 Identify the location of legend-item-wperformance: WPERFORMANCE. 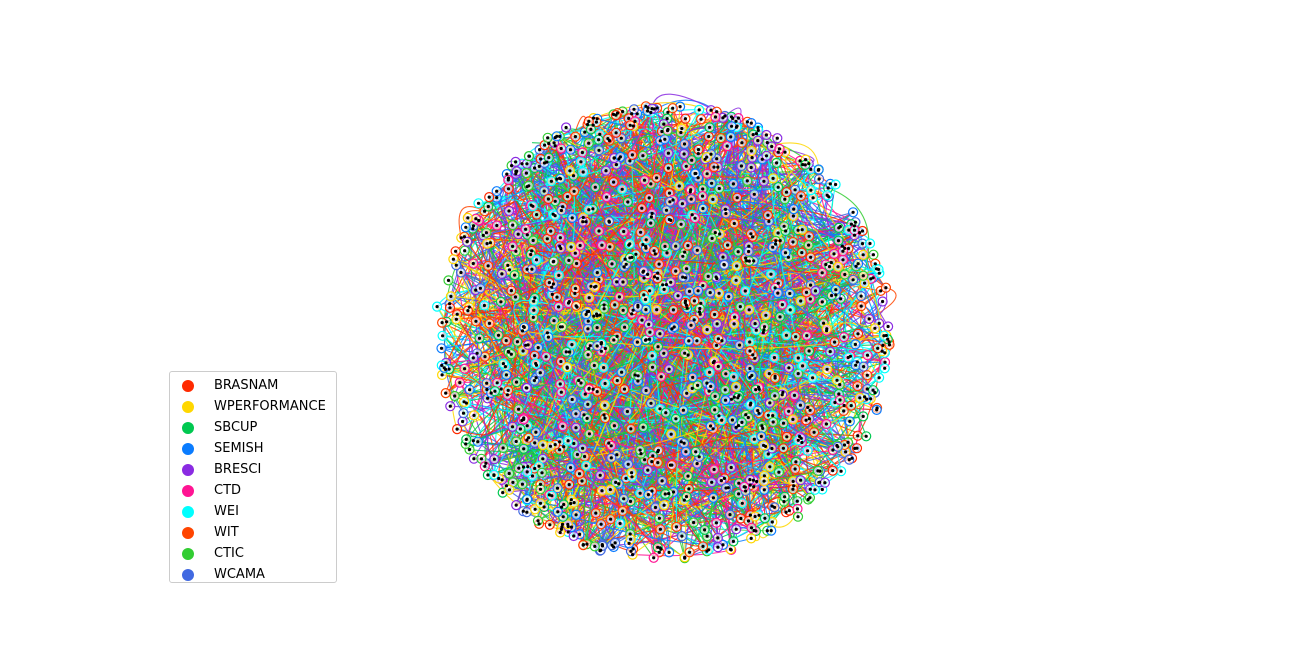
(253, 406).